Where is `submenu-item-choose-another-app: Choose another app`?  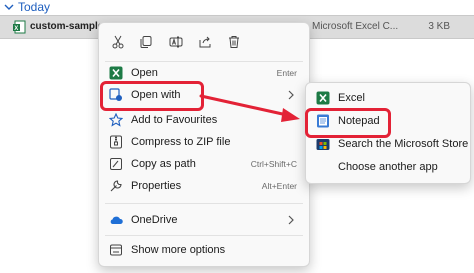 submenu-item-choose-another-app: Choose another app is located at coordinates (388, 167).